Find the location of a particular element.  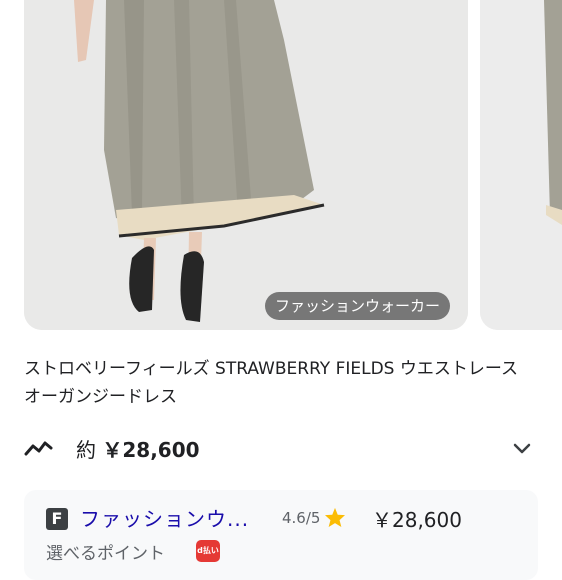

seller-rating: 4.6/5 is located at coordinates (301, 518).